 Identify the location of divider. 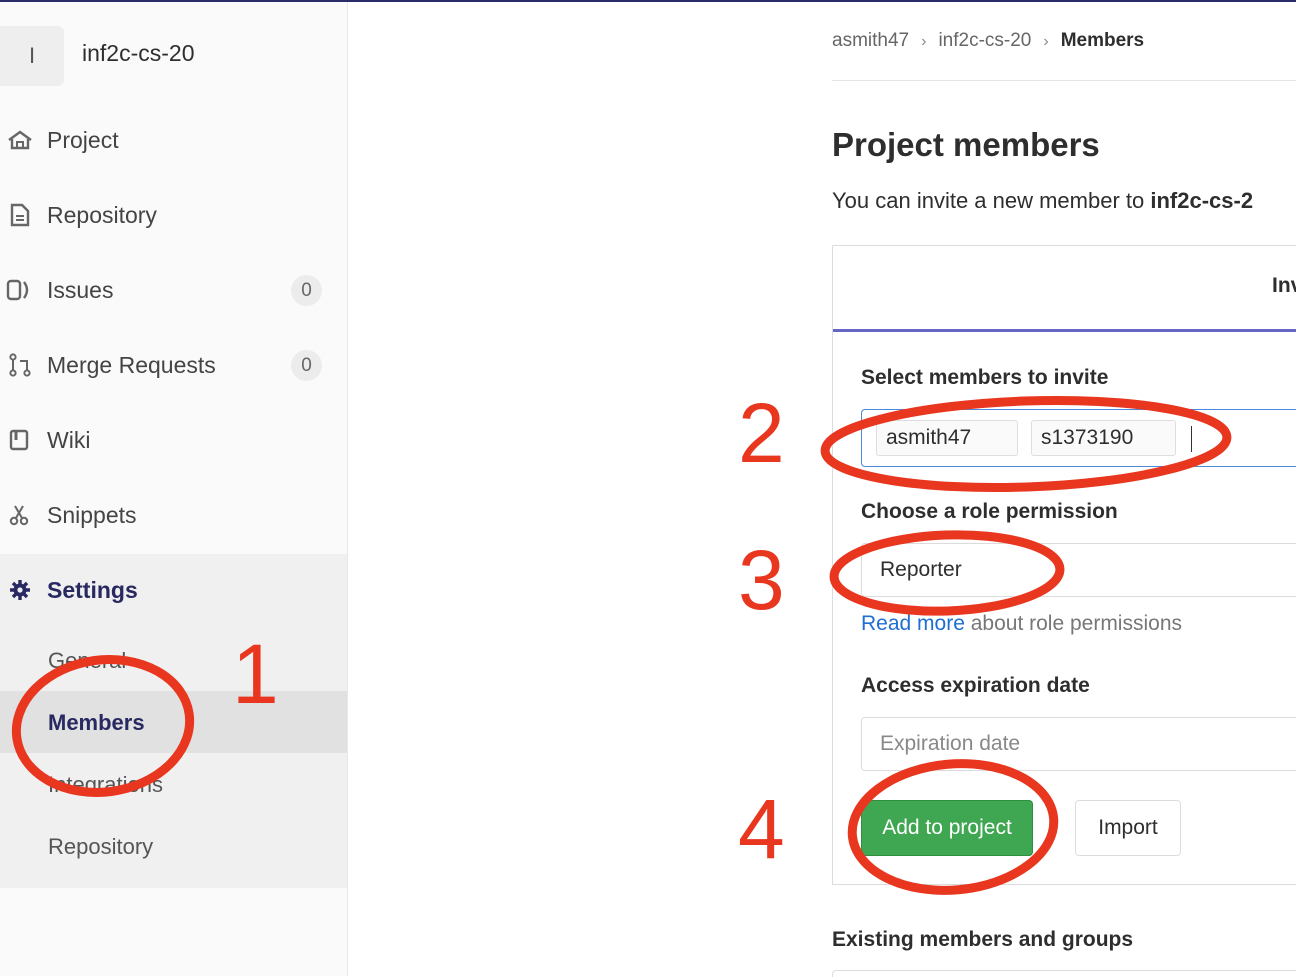
(1064, 80).